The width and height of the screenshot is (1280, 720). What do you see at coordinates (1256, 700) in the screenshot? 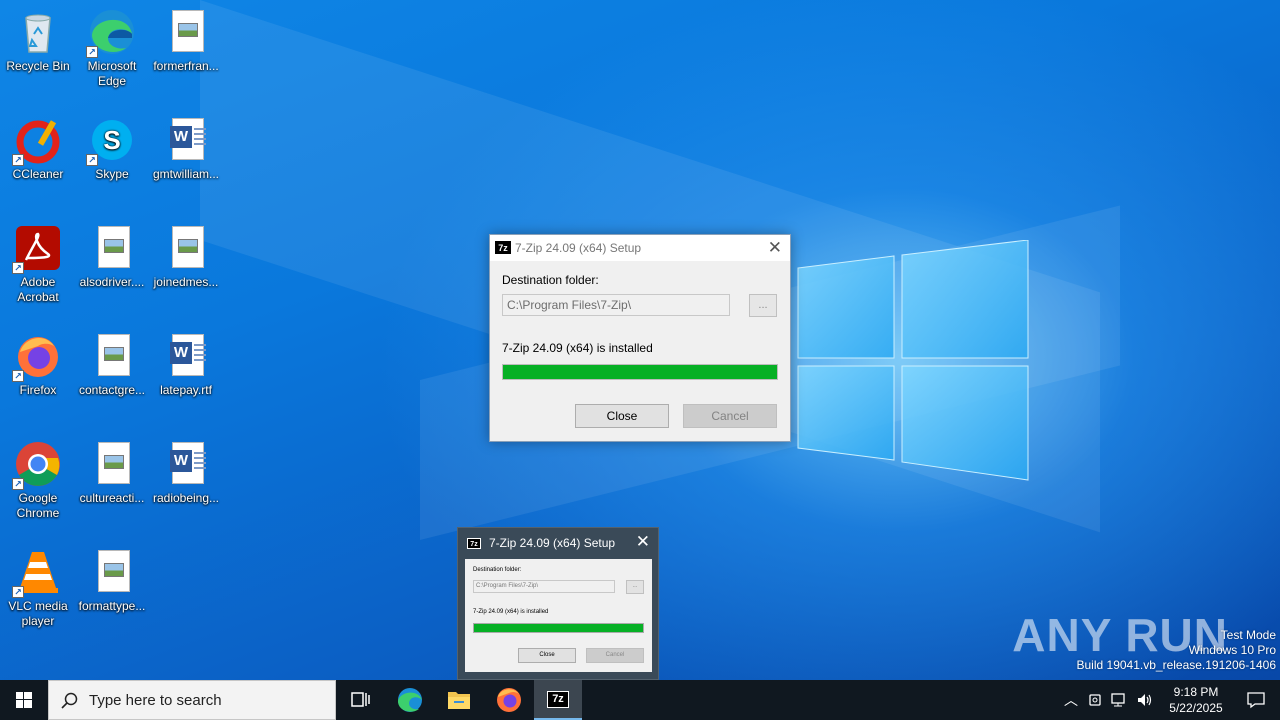
I see `notifications-icon` at bounding box center [1256, 700].